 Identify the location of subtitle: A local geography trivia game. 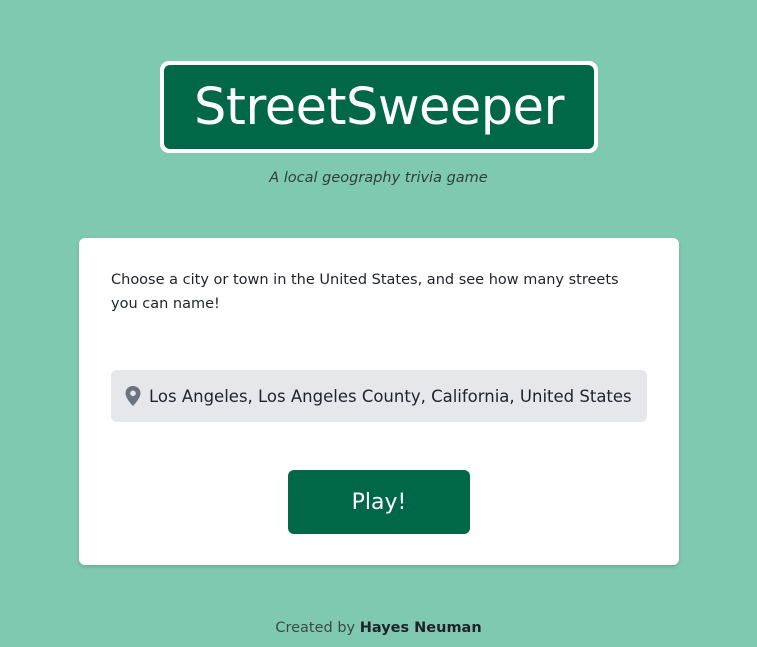
(378, 178).